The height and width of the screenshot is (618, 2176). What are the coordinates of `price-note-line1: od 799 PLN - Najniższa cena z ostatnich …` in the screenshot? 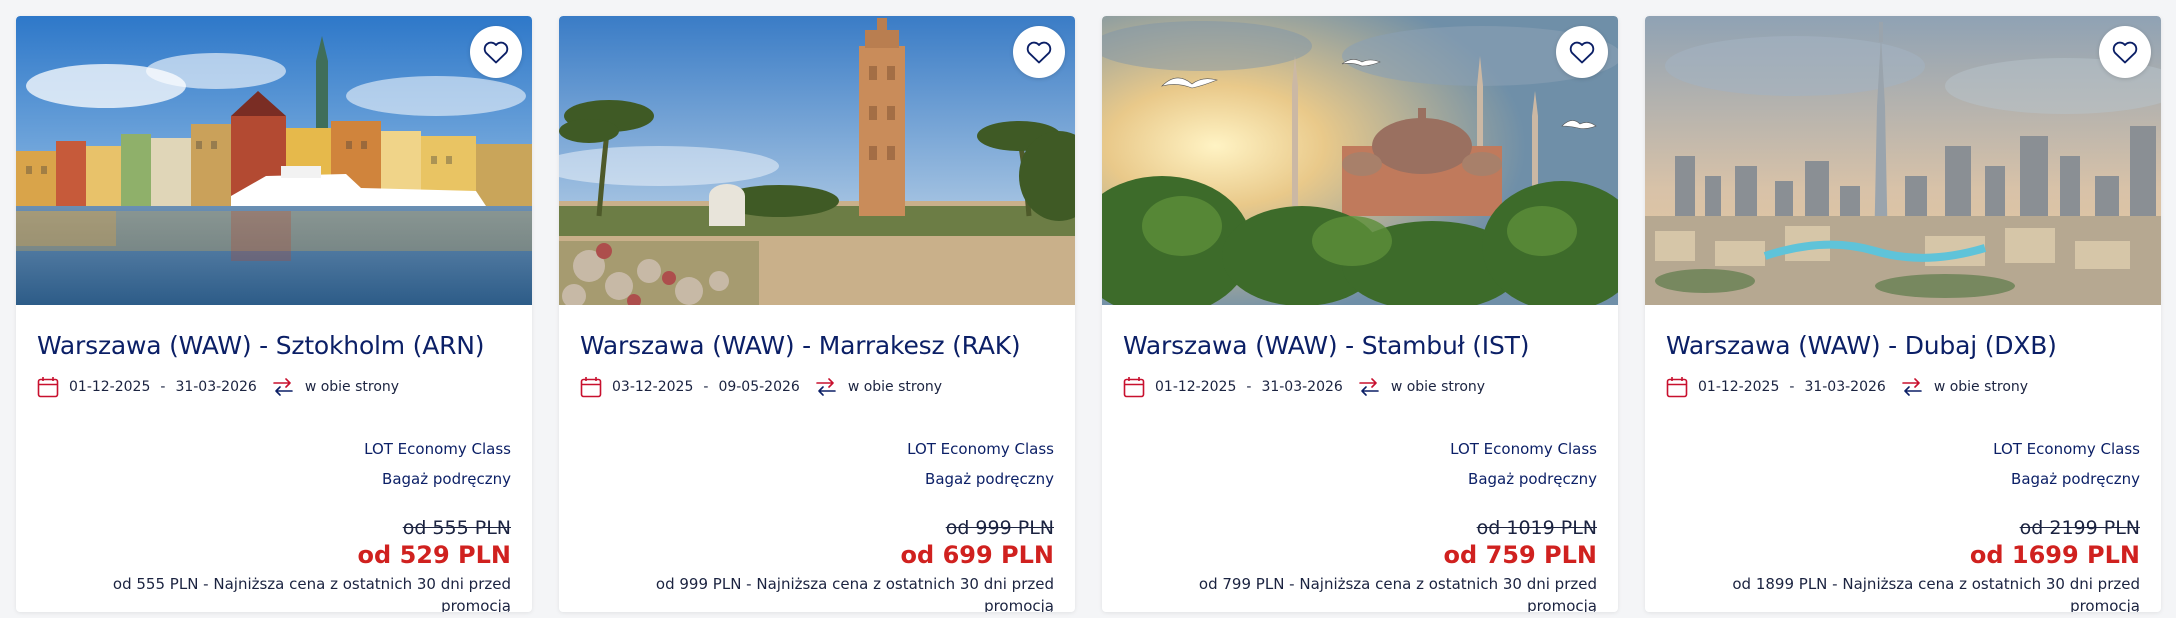 It's located at (1397, 584).